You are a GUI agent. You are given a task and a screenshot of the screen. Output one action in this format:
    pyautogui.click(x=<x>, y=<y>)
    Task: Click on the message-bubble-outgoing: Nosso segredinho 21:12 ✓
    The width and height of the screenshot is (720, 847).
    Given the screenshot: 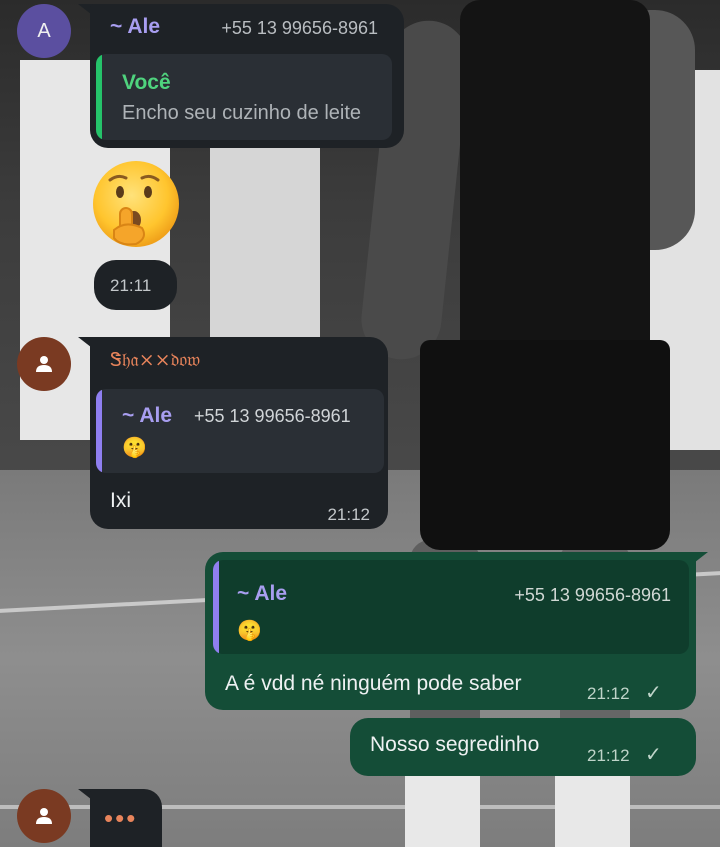 What is the action you would take?
    pyautogui.click(x=523, y=747)
    